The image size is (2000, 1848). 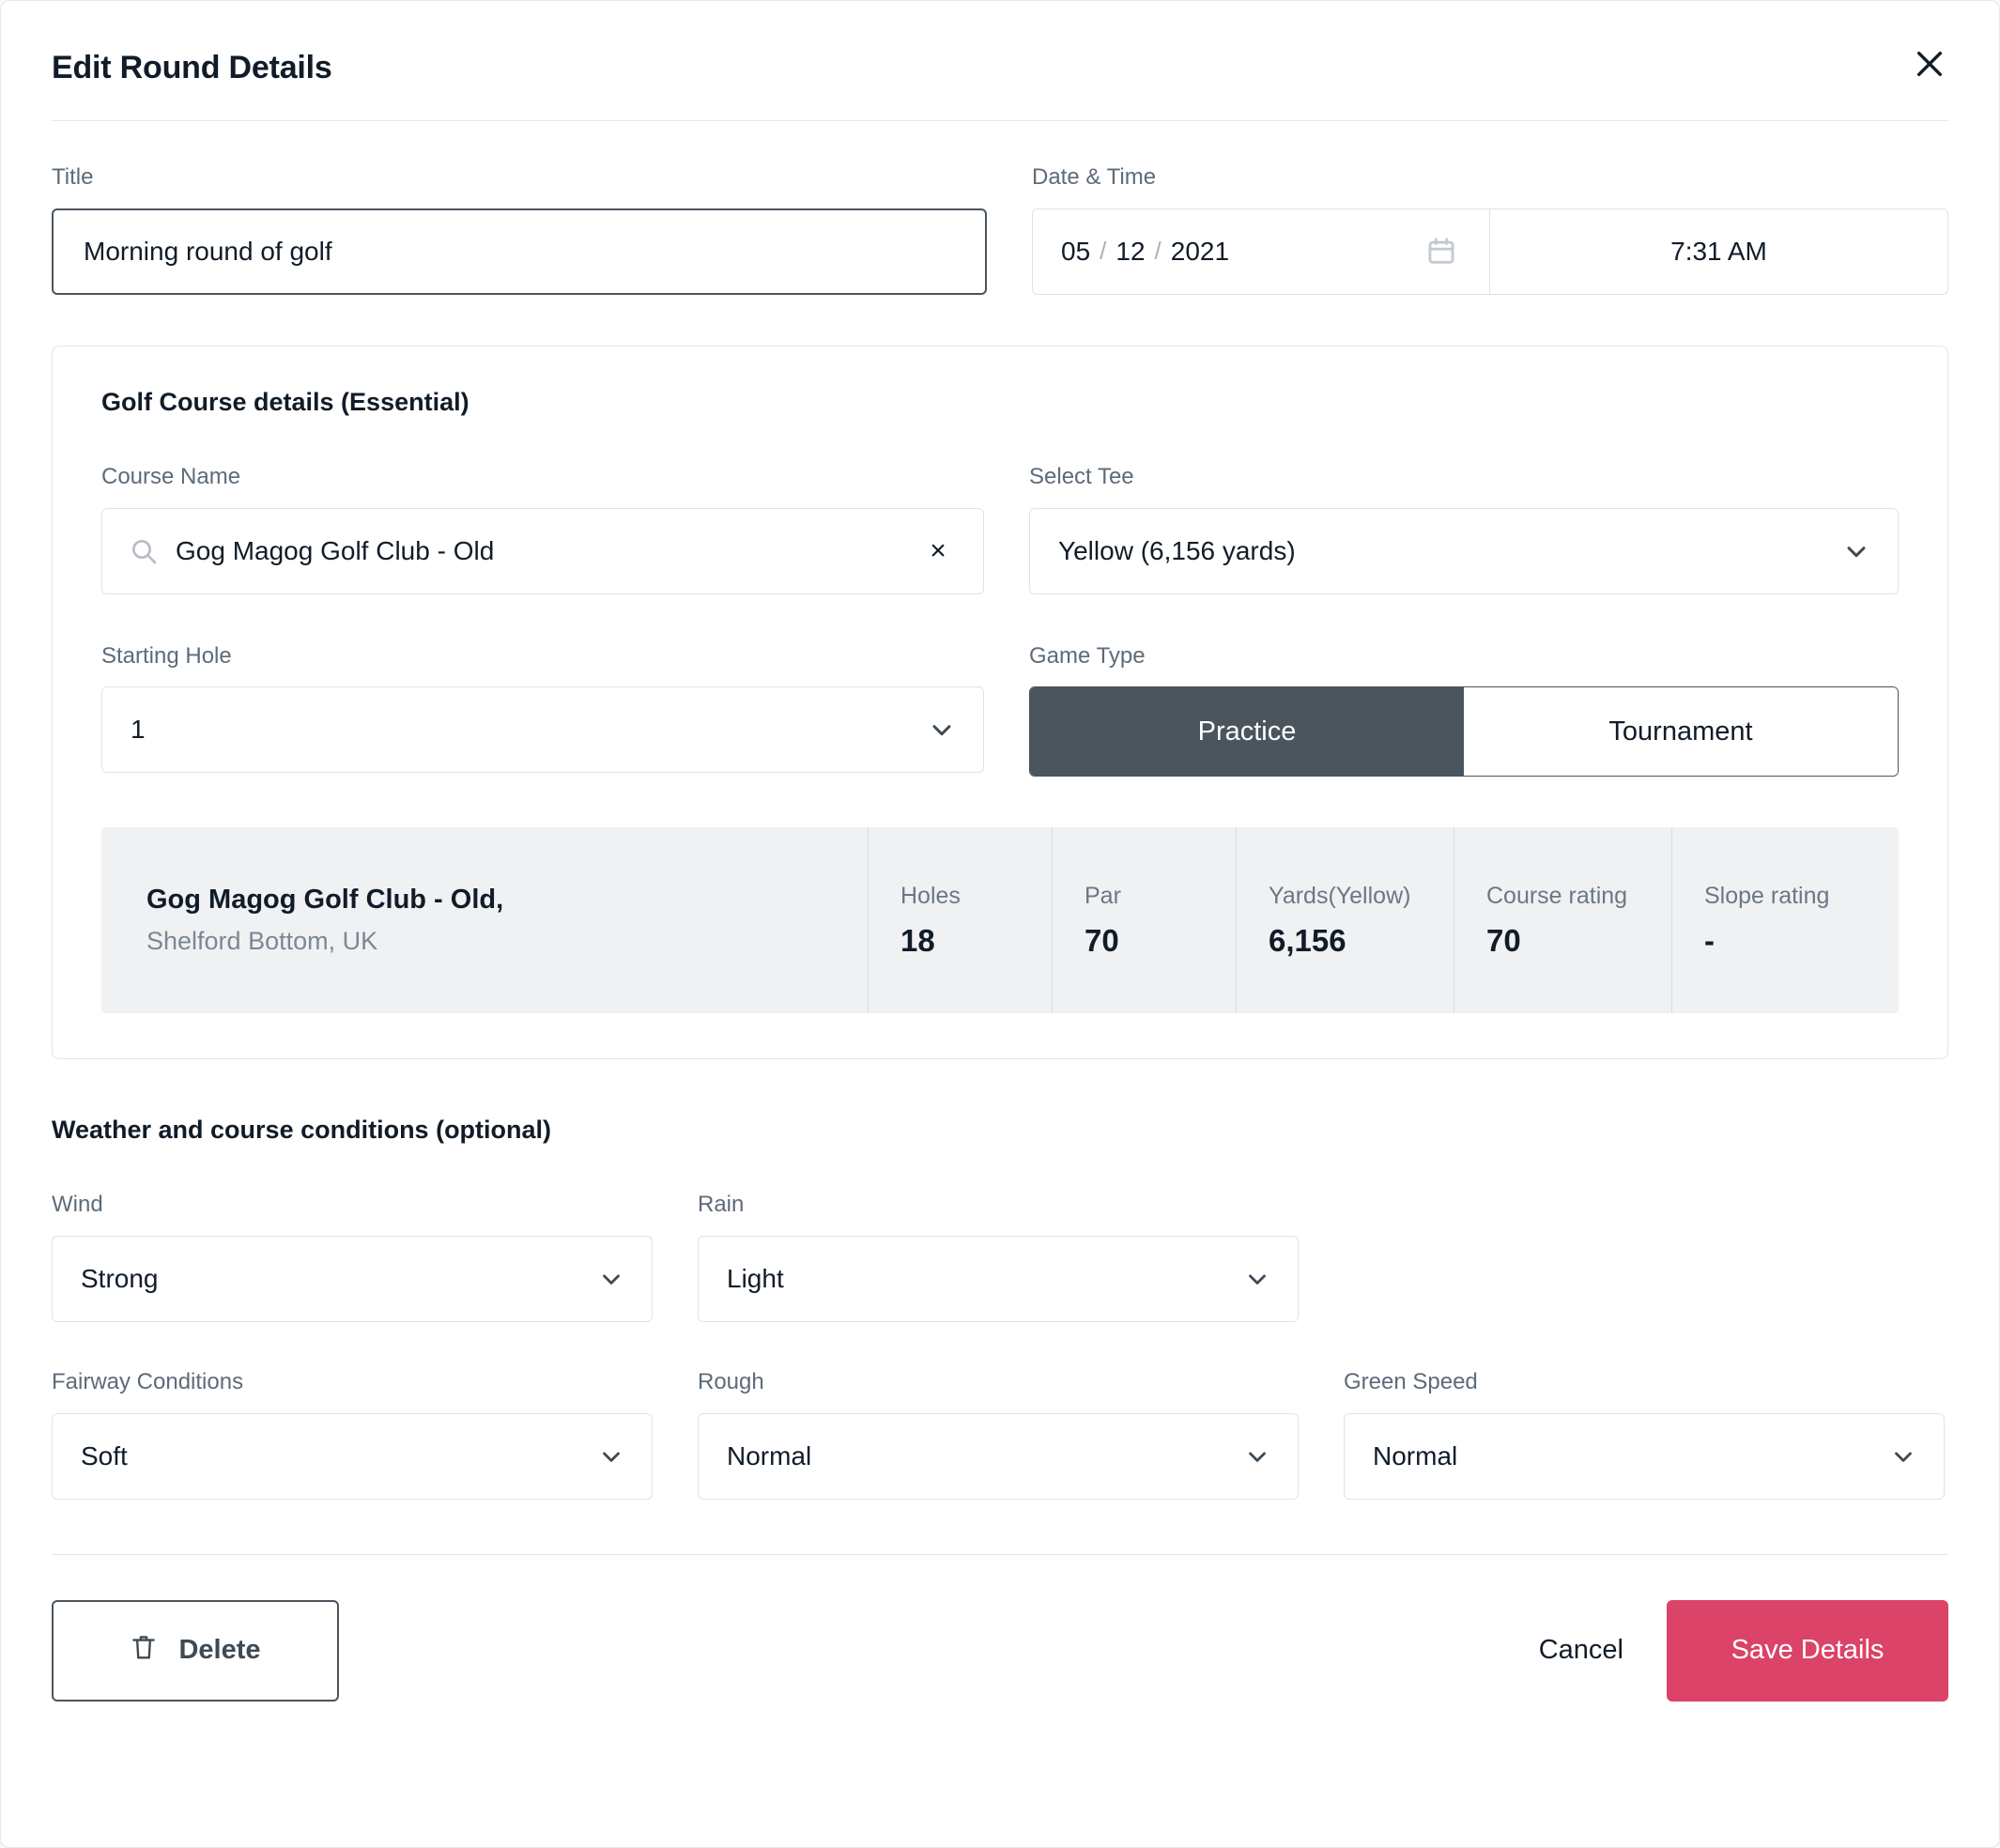 What do you see at coordinates (938, 551) in the screenshot?
I see `clear-course-name-icon: ×` at bounding box center [938, 551].